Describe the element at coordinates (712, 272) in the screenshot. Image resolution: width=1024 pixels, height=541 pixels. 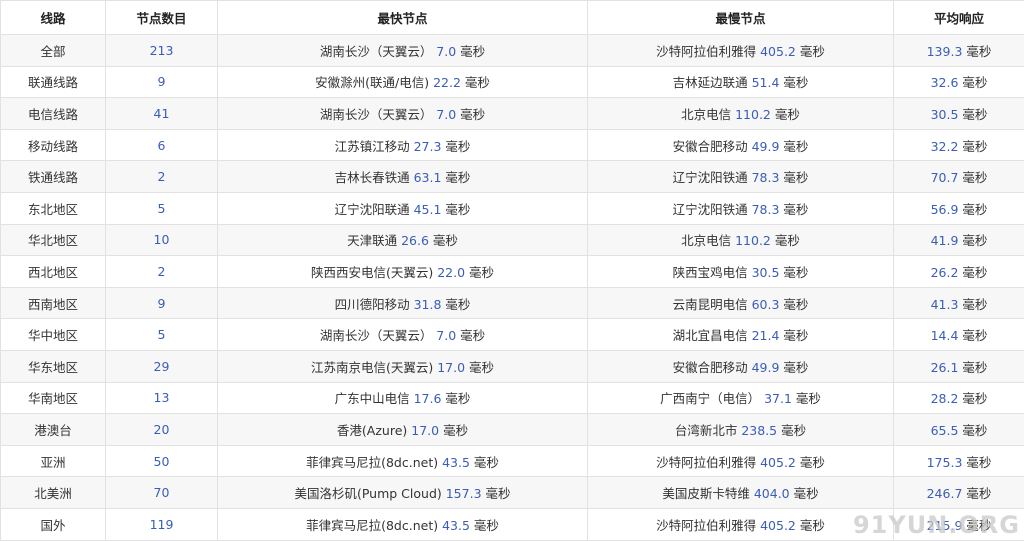
I see `slowest-node-name: 陕西宝鸡电信` at that location.